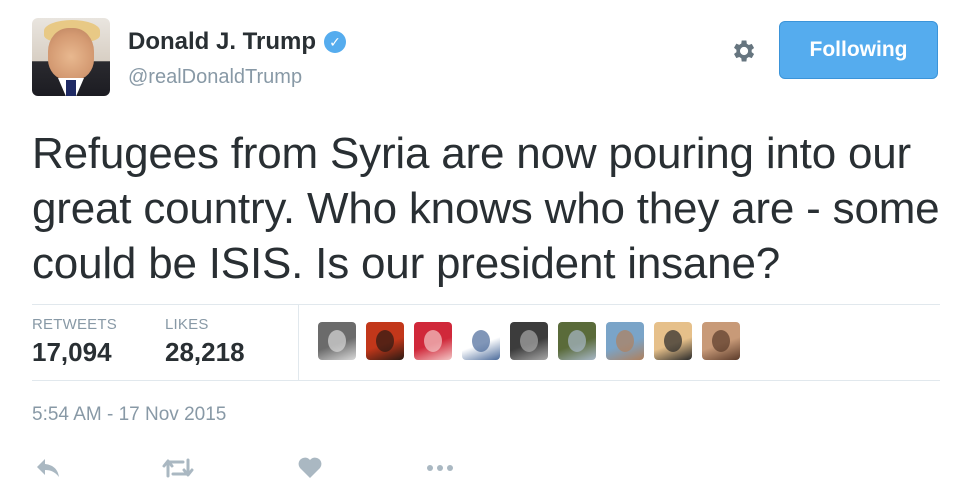 The height and width of the screenshot is (494, 980). Describe the element at coordinates (335, 42) in the screenshot. I see `verified-badge-icon: ✓` at that location.